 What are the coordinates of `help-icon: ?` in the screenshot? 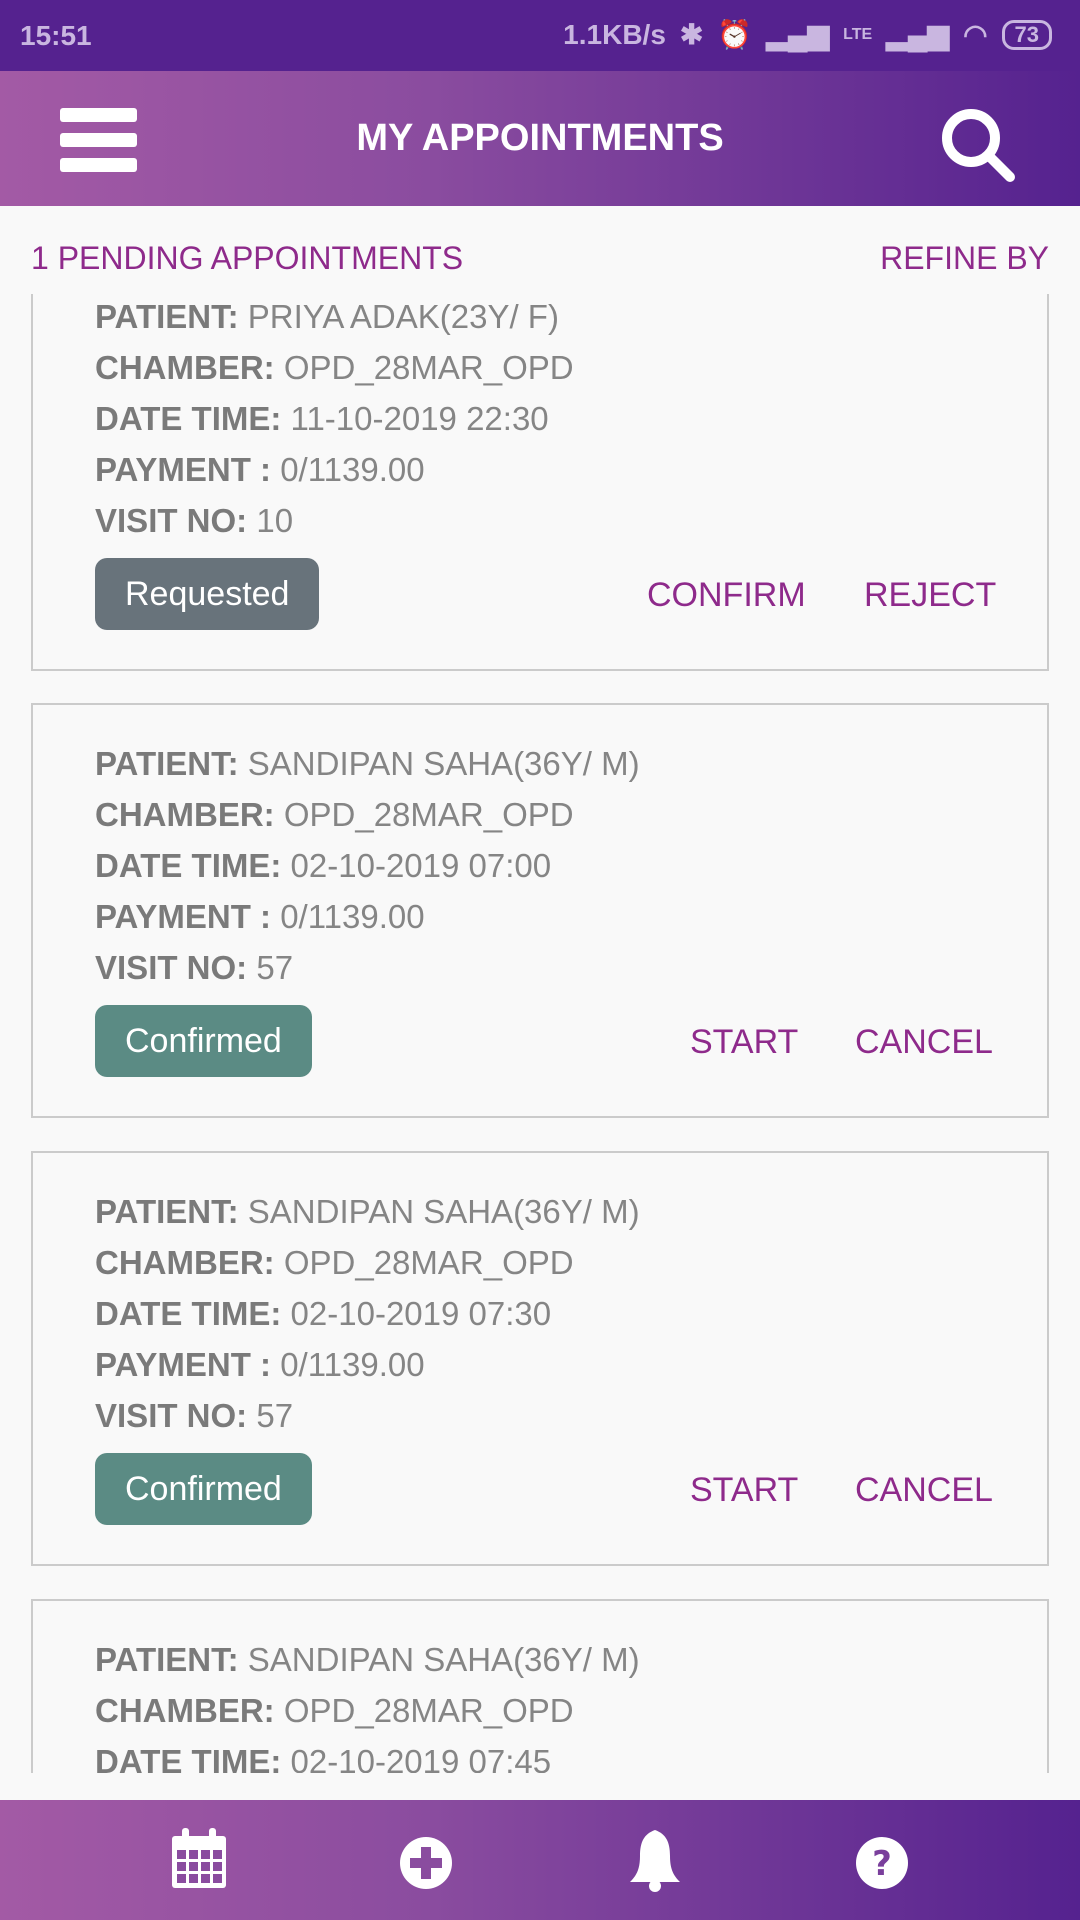 It's located at (882, 1863).